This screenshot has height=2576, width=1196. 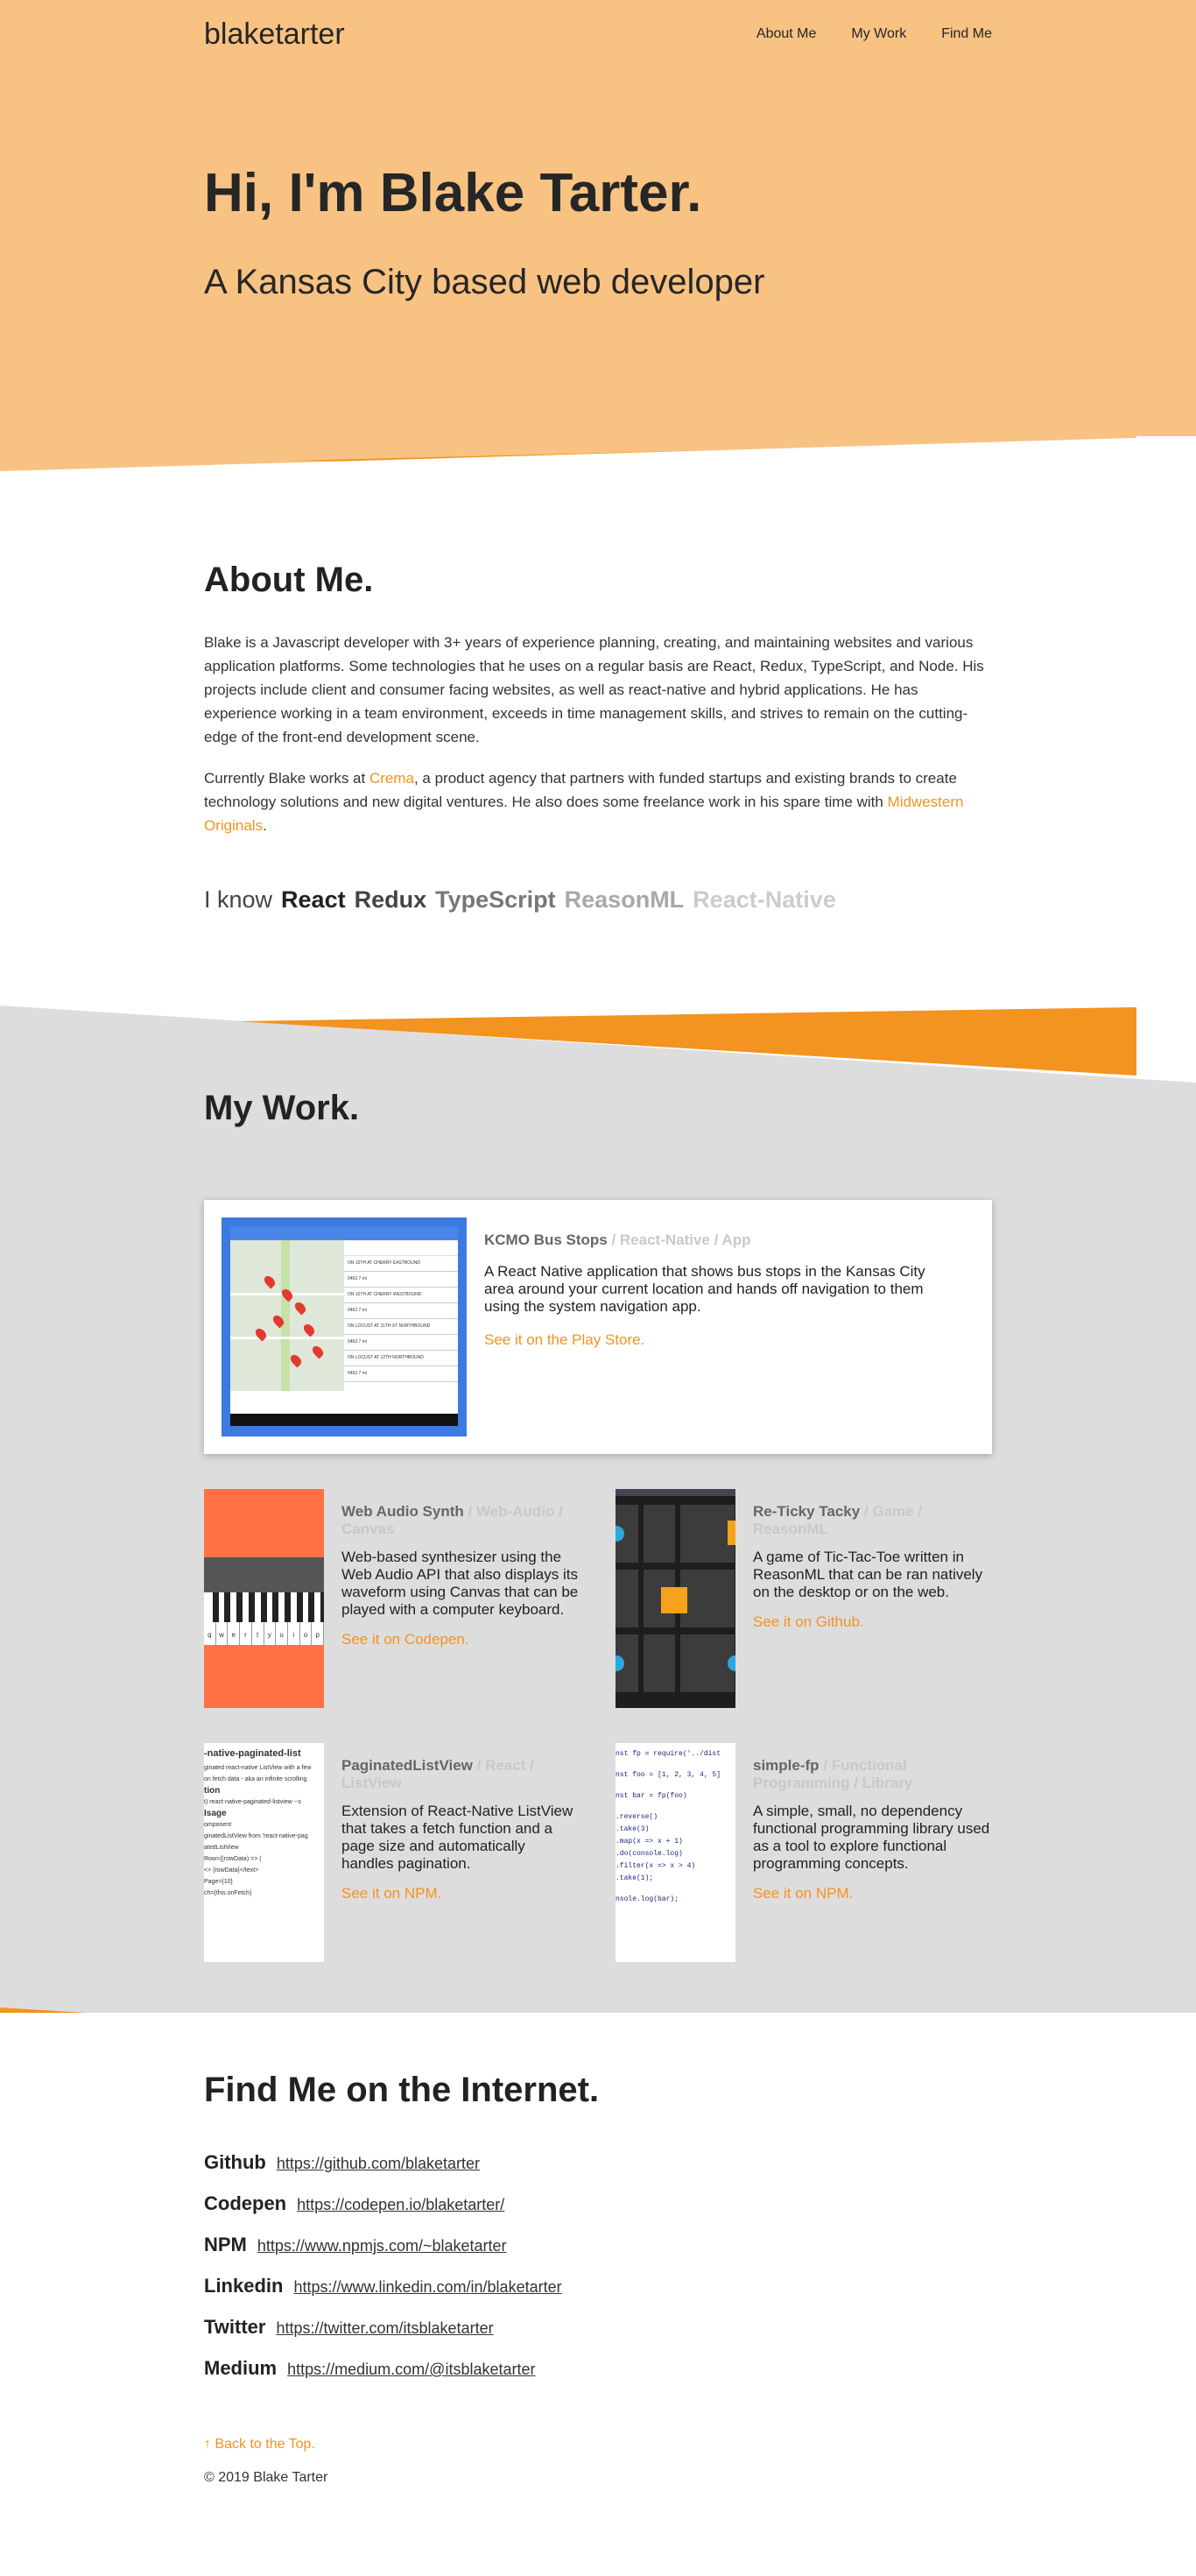 I want to click on map-park, so click(x=285, y=1315).